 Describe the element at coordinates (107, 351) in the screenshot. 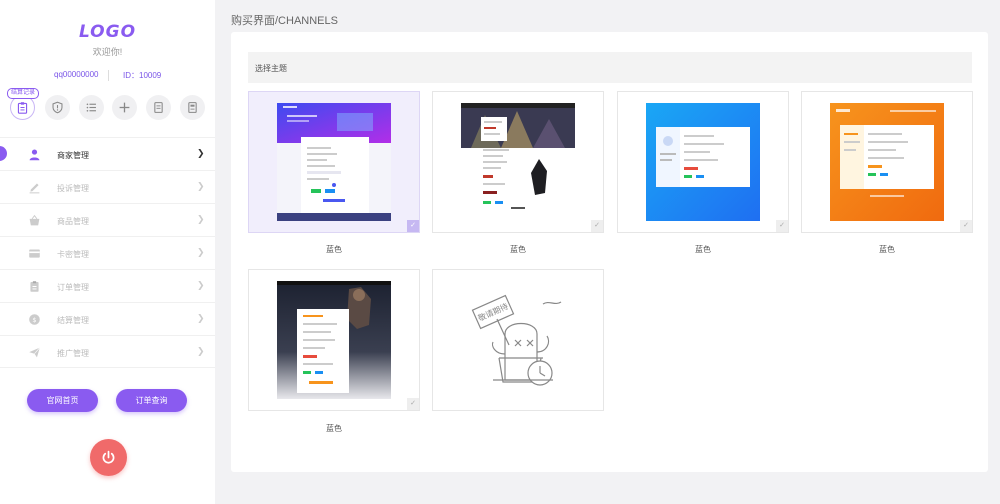

I see `sidebar-item-promotion: 推广管理 ❯` at that location.